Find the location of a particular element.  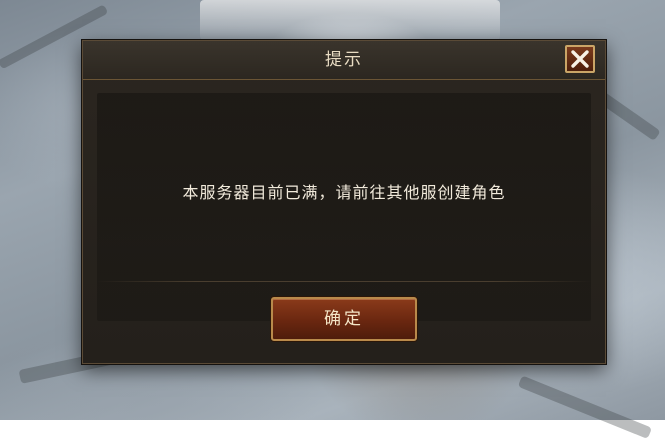

dialog-header: 提示 is located at coordinates (344, 60).